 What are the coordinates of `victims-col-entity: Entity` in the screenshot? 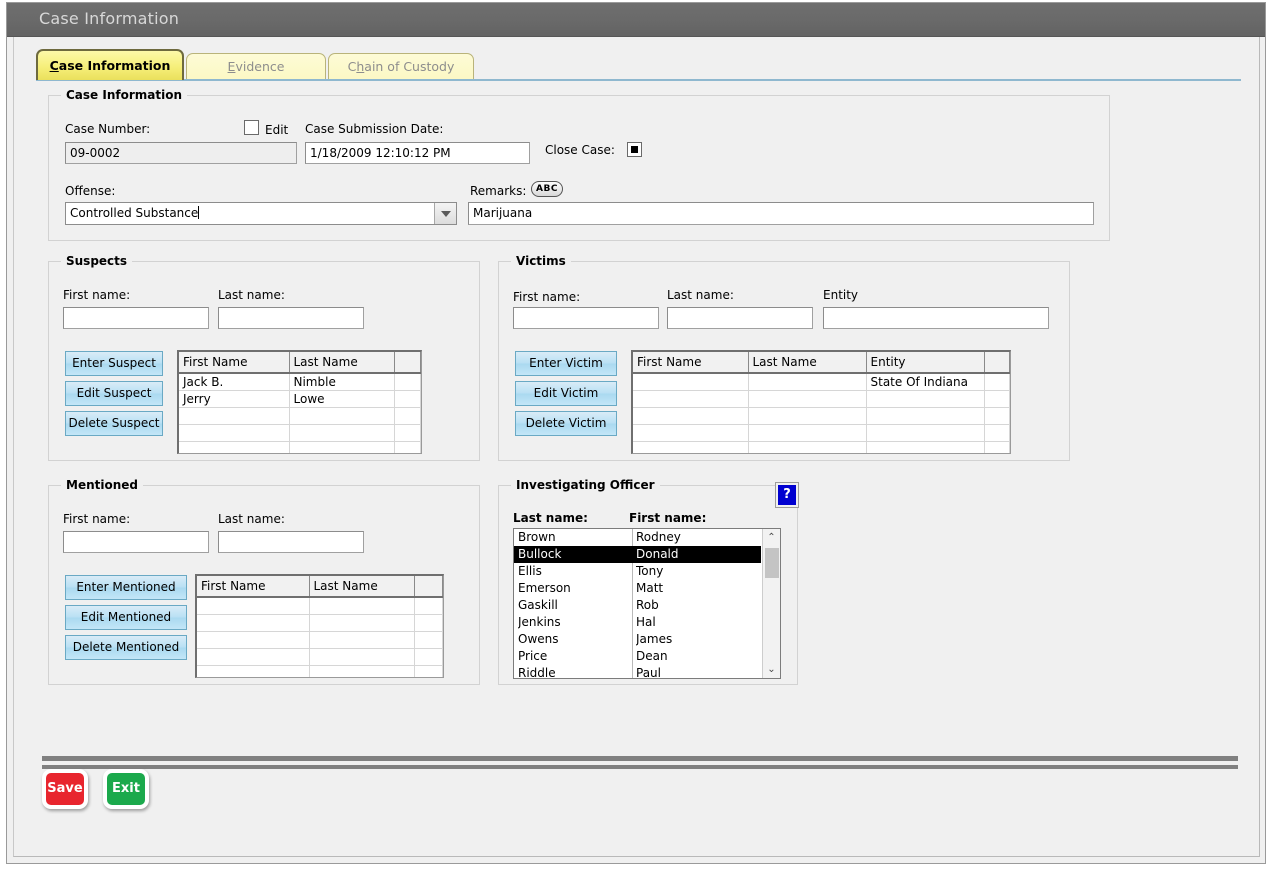 It's located at (925, 363).